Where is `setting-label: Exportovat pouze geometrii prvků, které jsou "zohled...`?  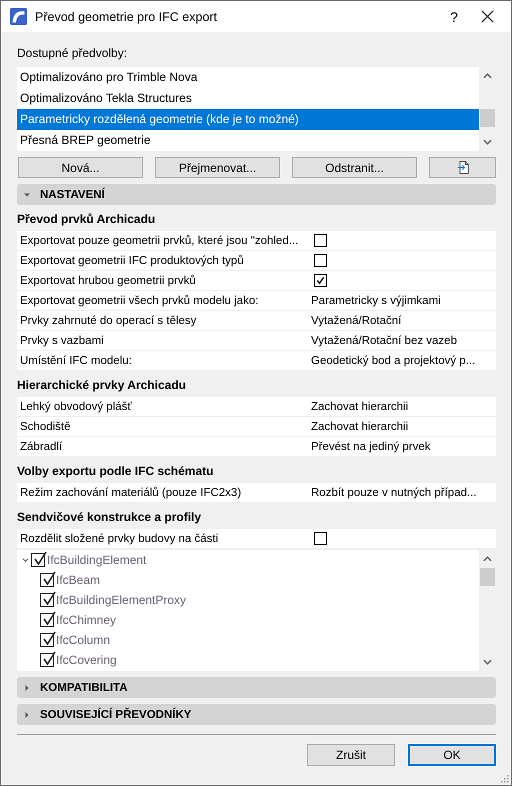
setting-label: Exportovat pouze geometrii prvků, které jsou "zohled... is located at coordinates (159, 240).